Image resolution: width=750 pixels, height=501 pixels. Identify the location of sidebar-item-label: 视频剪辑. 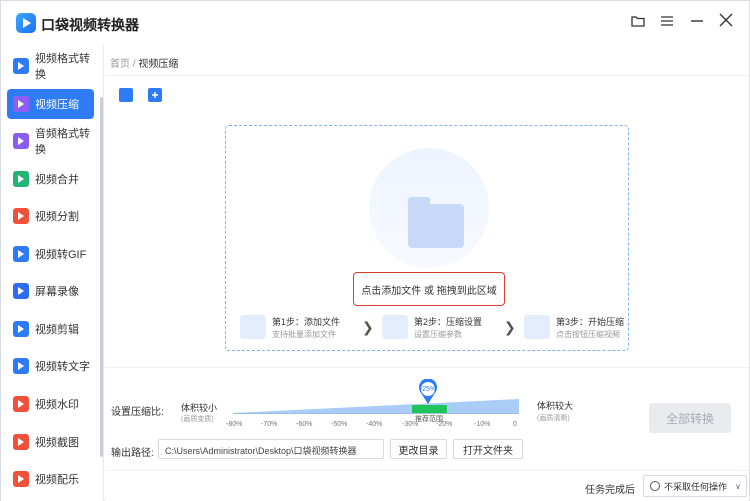
(57, 330).